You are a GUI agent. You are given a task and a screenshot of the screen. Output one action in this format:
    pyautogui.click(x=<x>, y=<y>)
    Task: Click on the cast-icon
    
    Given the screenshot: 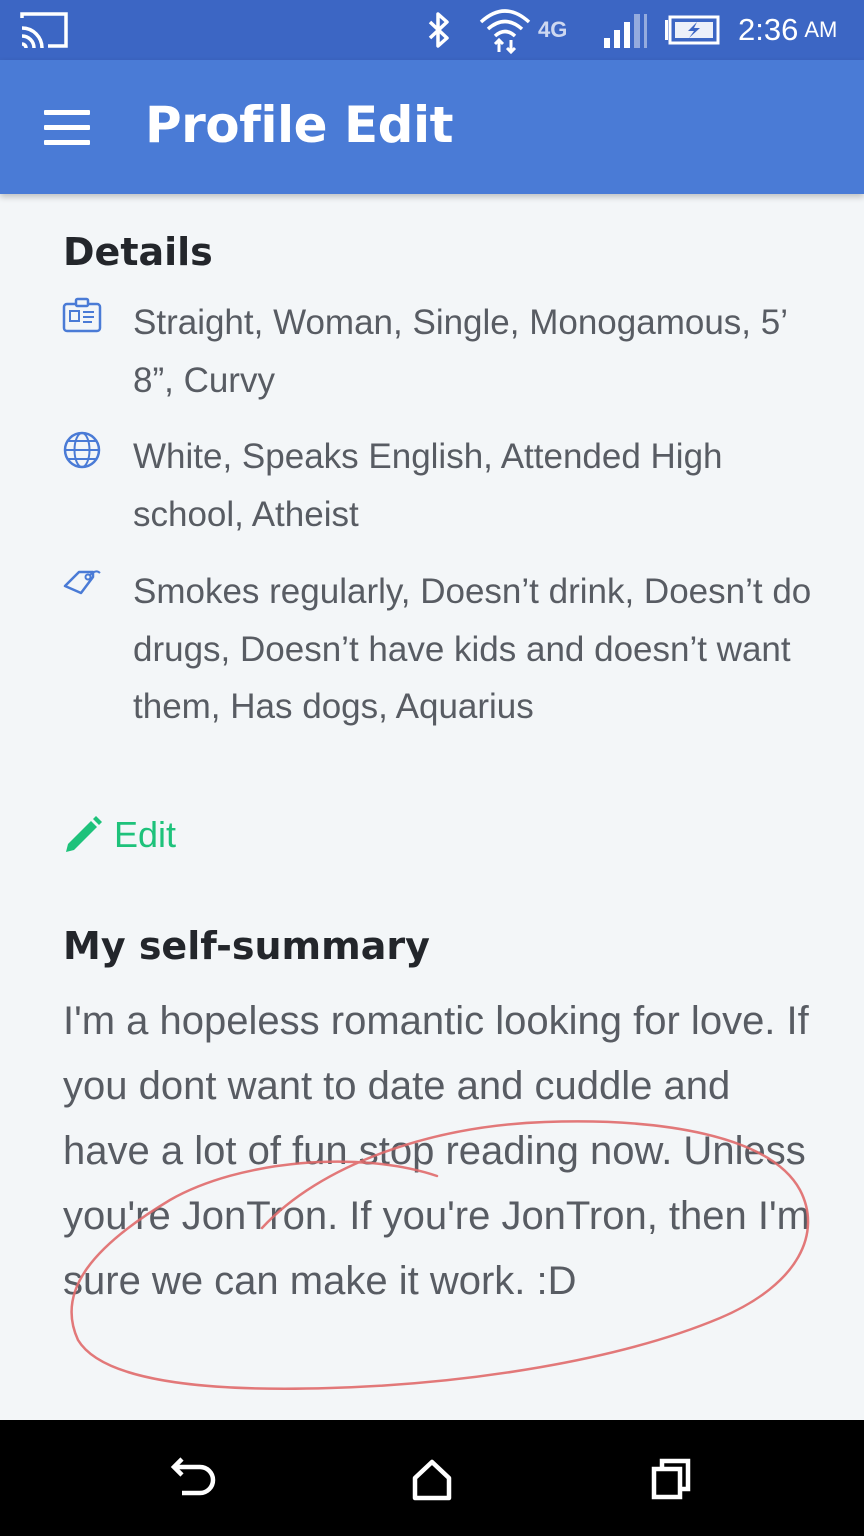 What is the action you would take?
    pyautogui.click(x=44, y=30)
    